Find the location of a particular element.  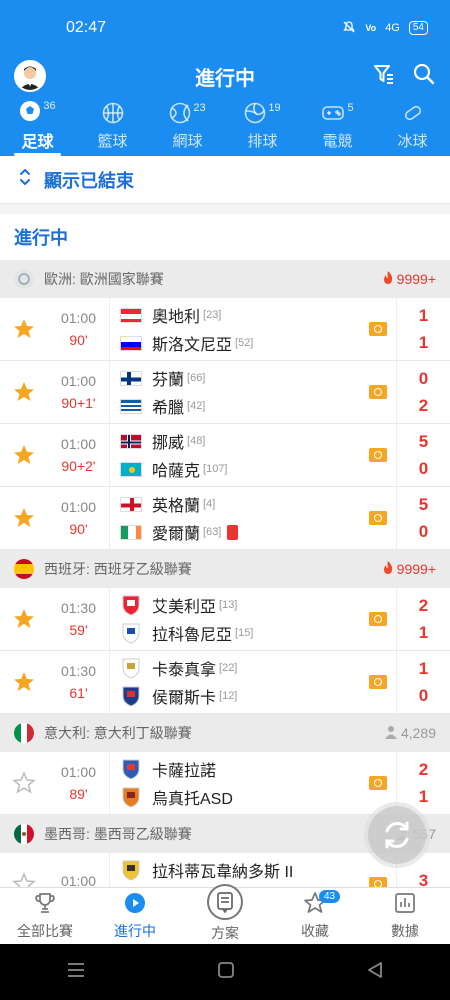

home-team: 芬蘭 [66] is located at coordinates (240, 378).